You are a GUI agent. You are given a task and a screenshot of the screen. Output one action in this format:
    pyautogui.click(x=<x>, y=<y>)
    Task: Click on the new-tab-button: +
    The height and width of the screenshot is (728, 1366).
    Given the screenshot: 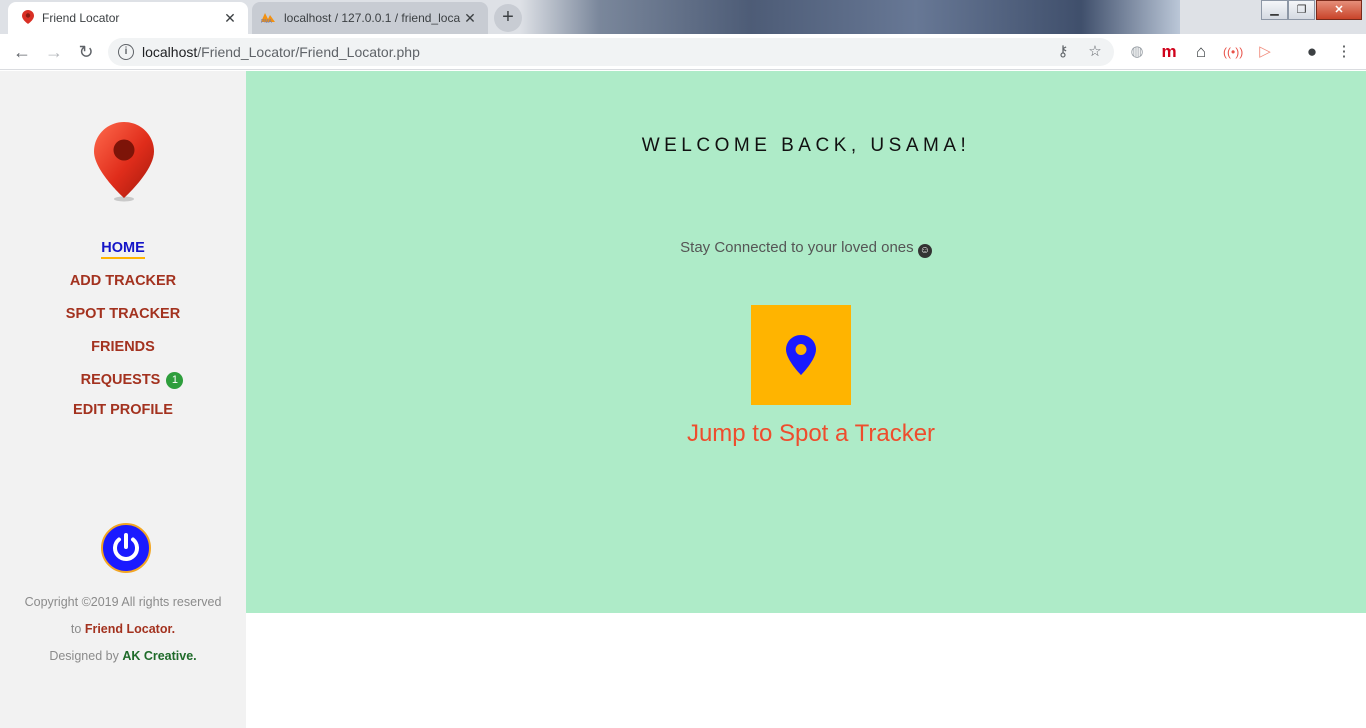 What is the action you would take?
    pyautogui.click(x=508, y=18)
    